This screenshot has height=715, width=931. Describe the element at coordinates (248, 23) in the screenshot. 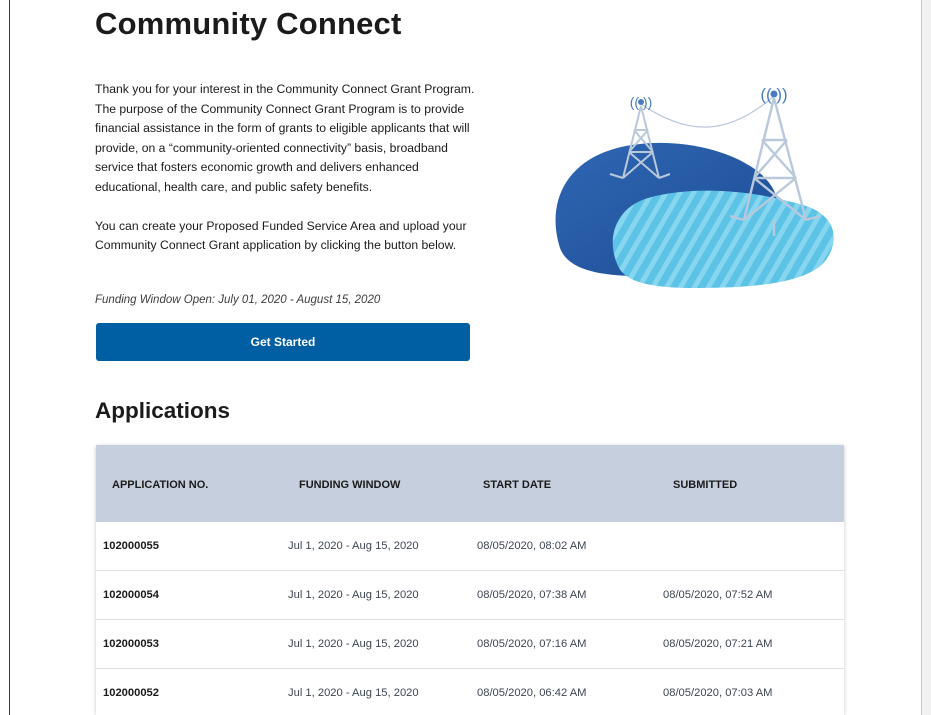

I see `page-title: Community Connect` at that location.